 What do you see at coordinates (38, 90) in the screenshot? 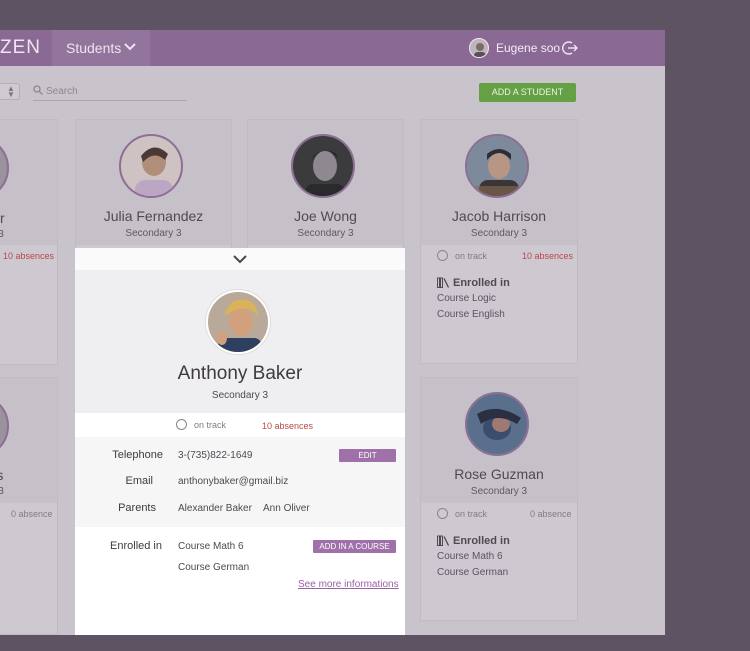
I see `search-icon` at bounding box center [38, 90].